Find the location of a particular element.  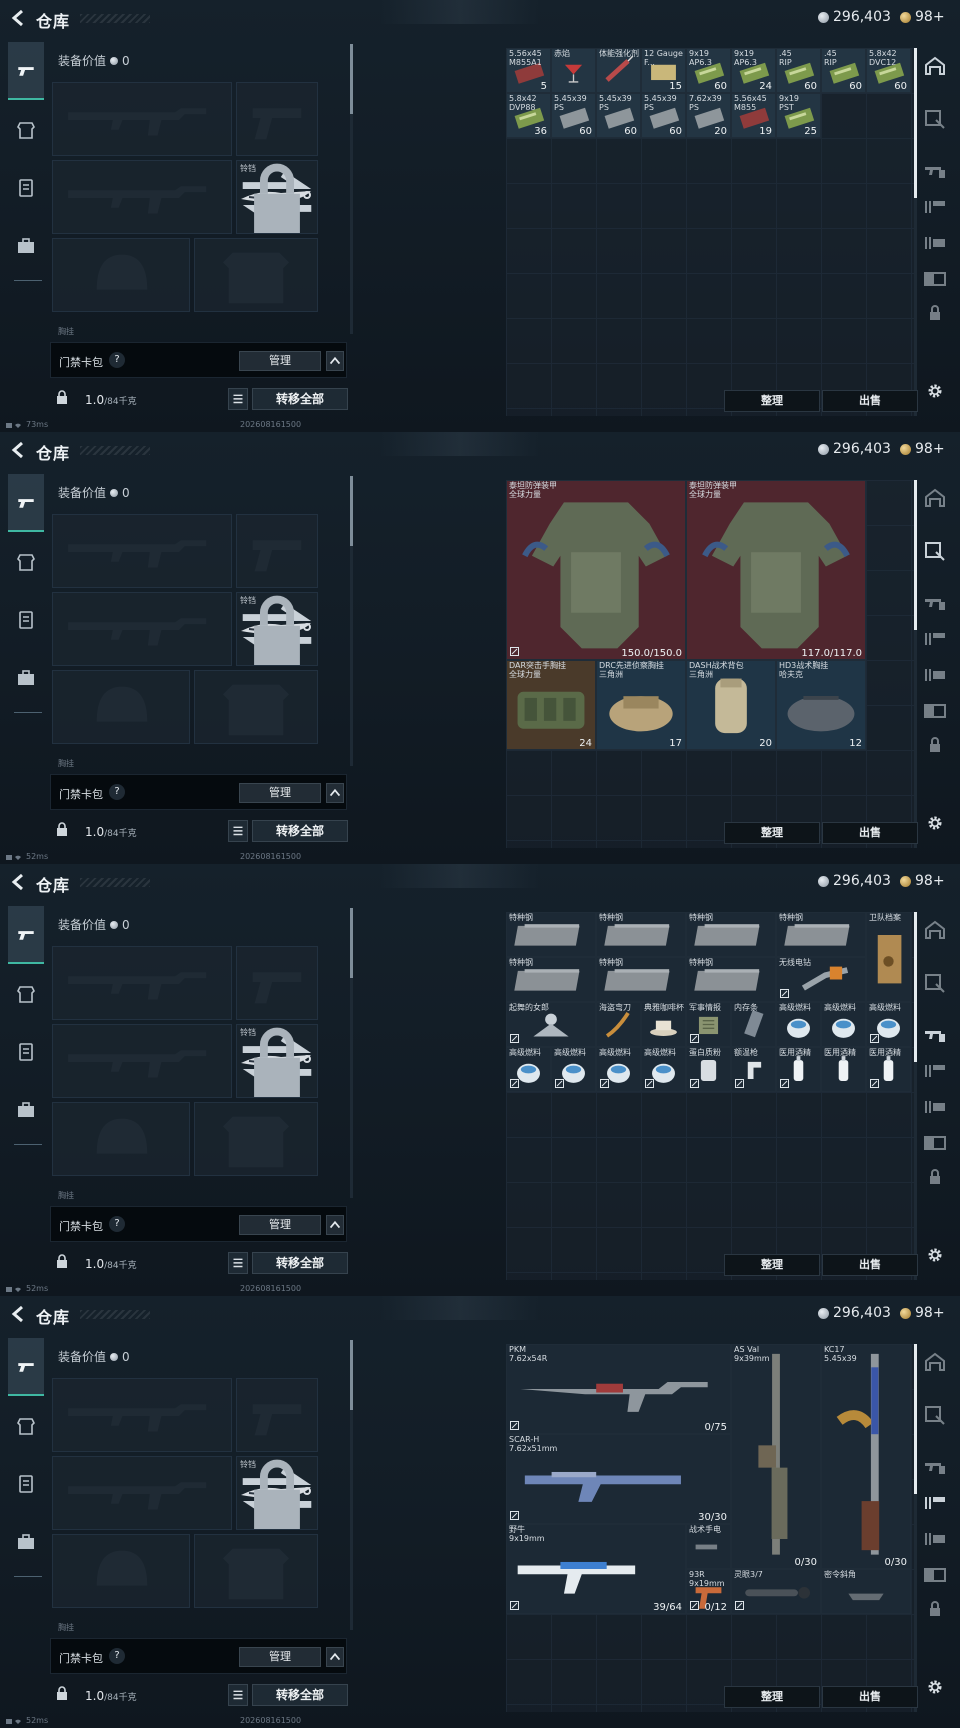

stash-item: 5.56x45 M855A1 5 is located at coordinates (528, 70).